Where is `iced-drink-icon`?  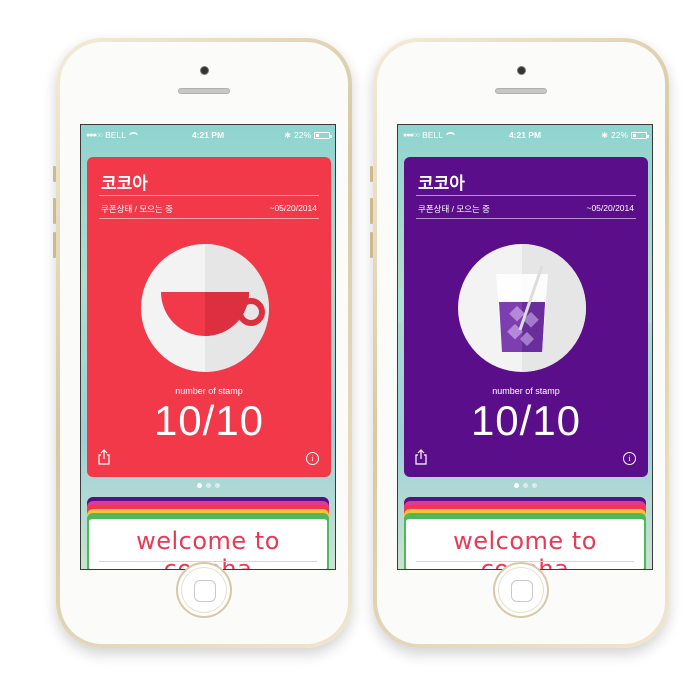
iced-drink-icon is located at coordinates (522, 308).